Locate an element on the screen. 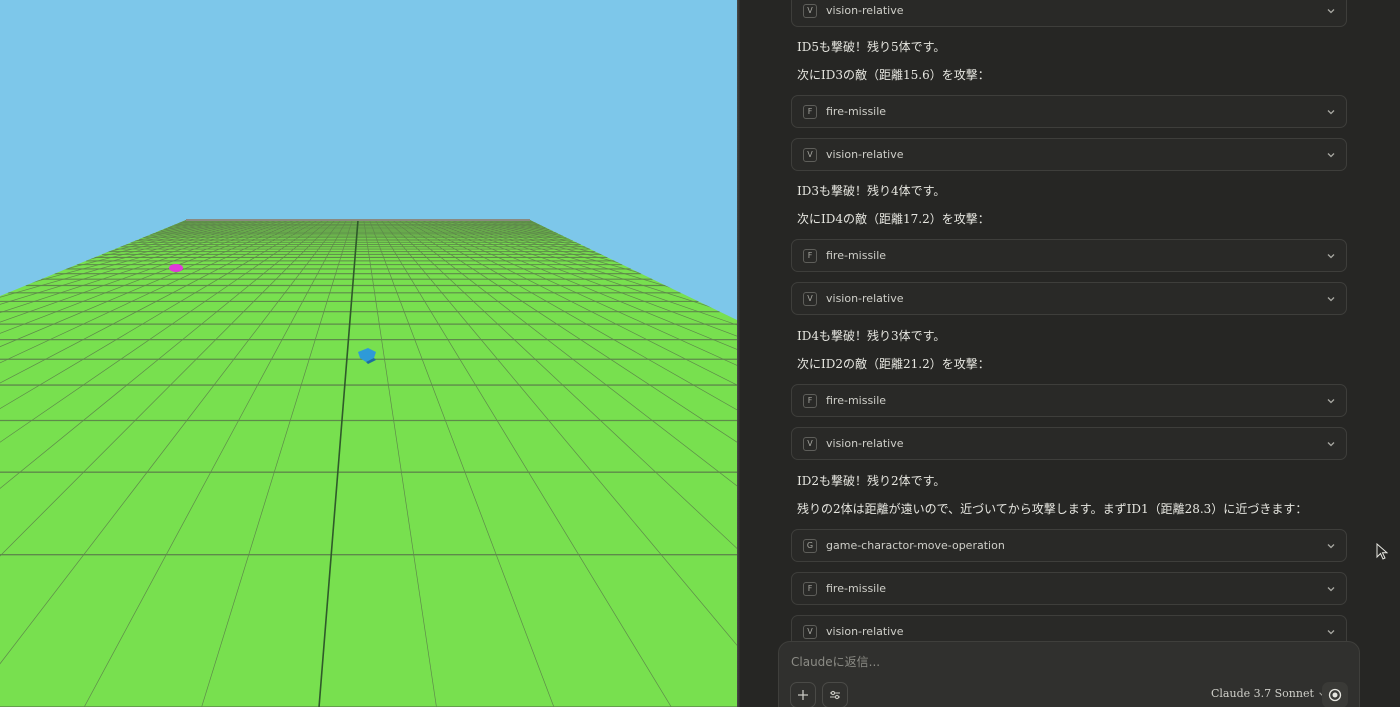 This screenshot has height=707, width=1400. enemy-unit is located at coordinates (176, 268).